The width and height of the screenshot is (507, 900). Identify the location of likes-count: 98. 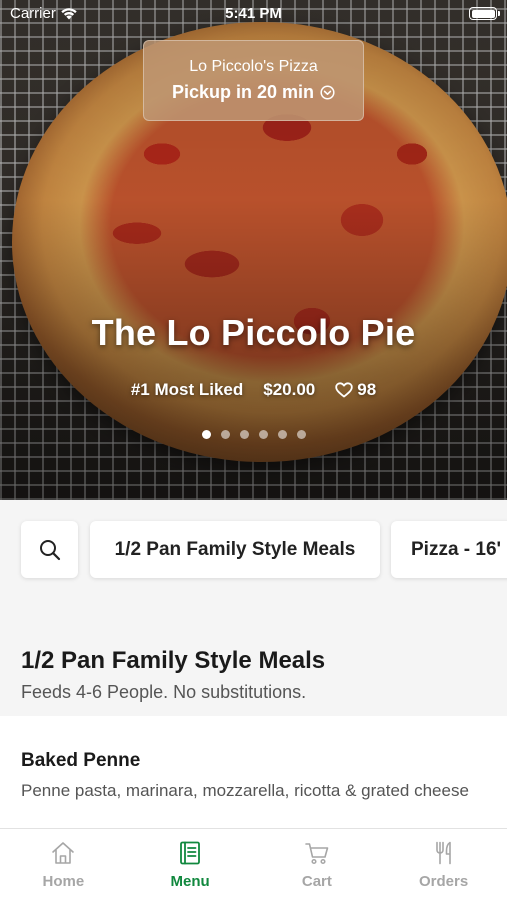
(367, 389).